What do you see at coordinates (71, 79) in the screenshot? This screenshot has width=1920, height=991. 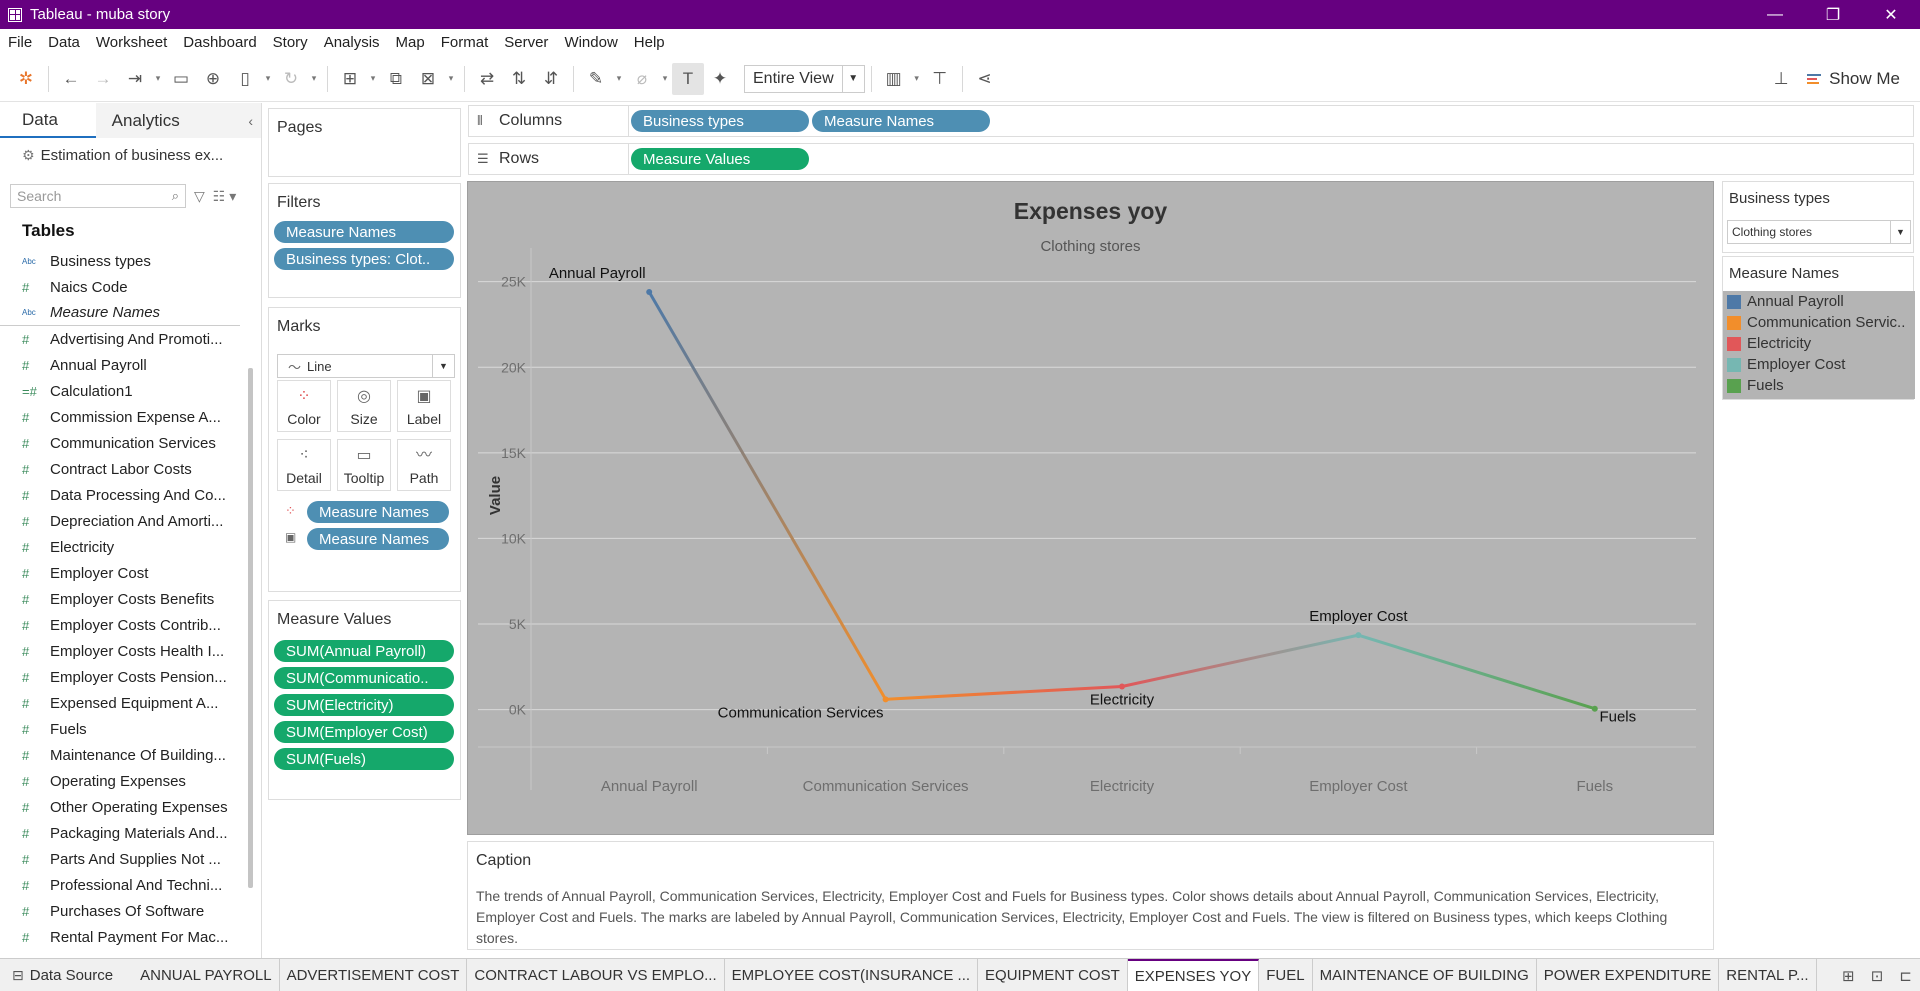 I see `undo-icon: ←` at bounding box center [71, 79].